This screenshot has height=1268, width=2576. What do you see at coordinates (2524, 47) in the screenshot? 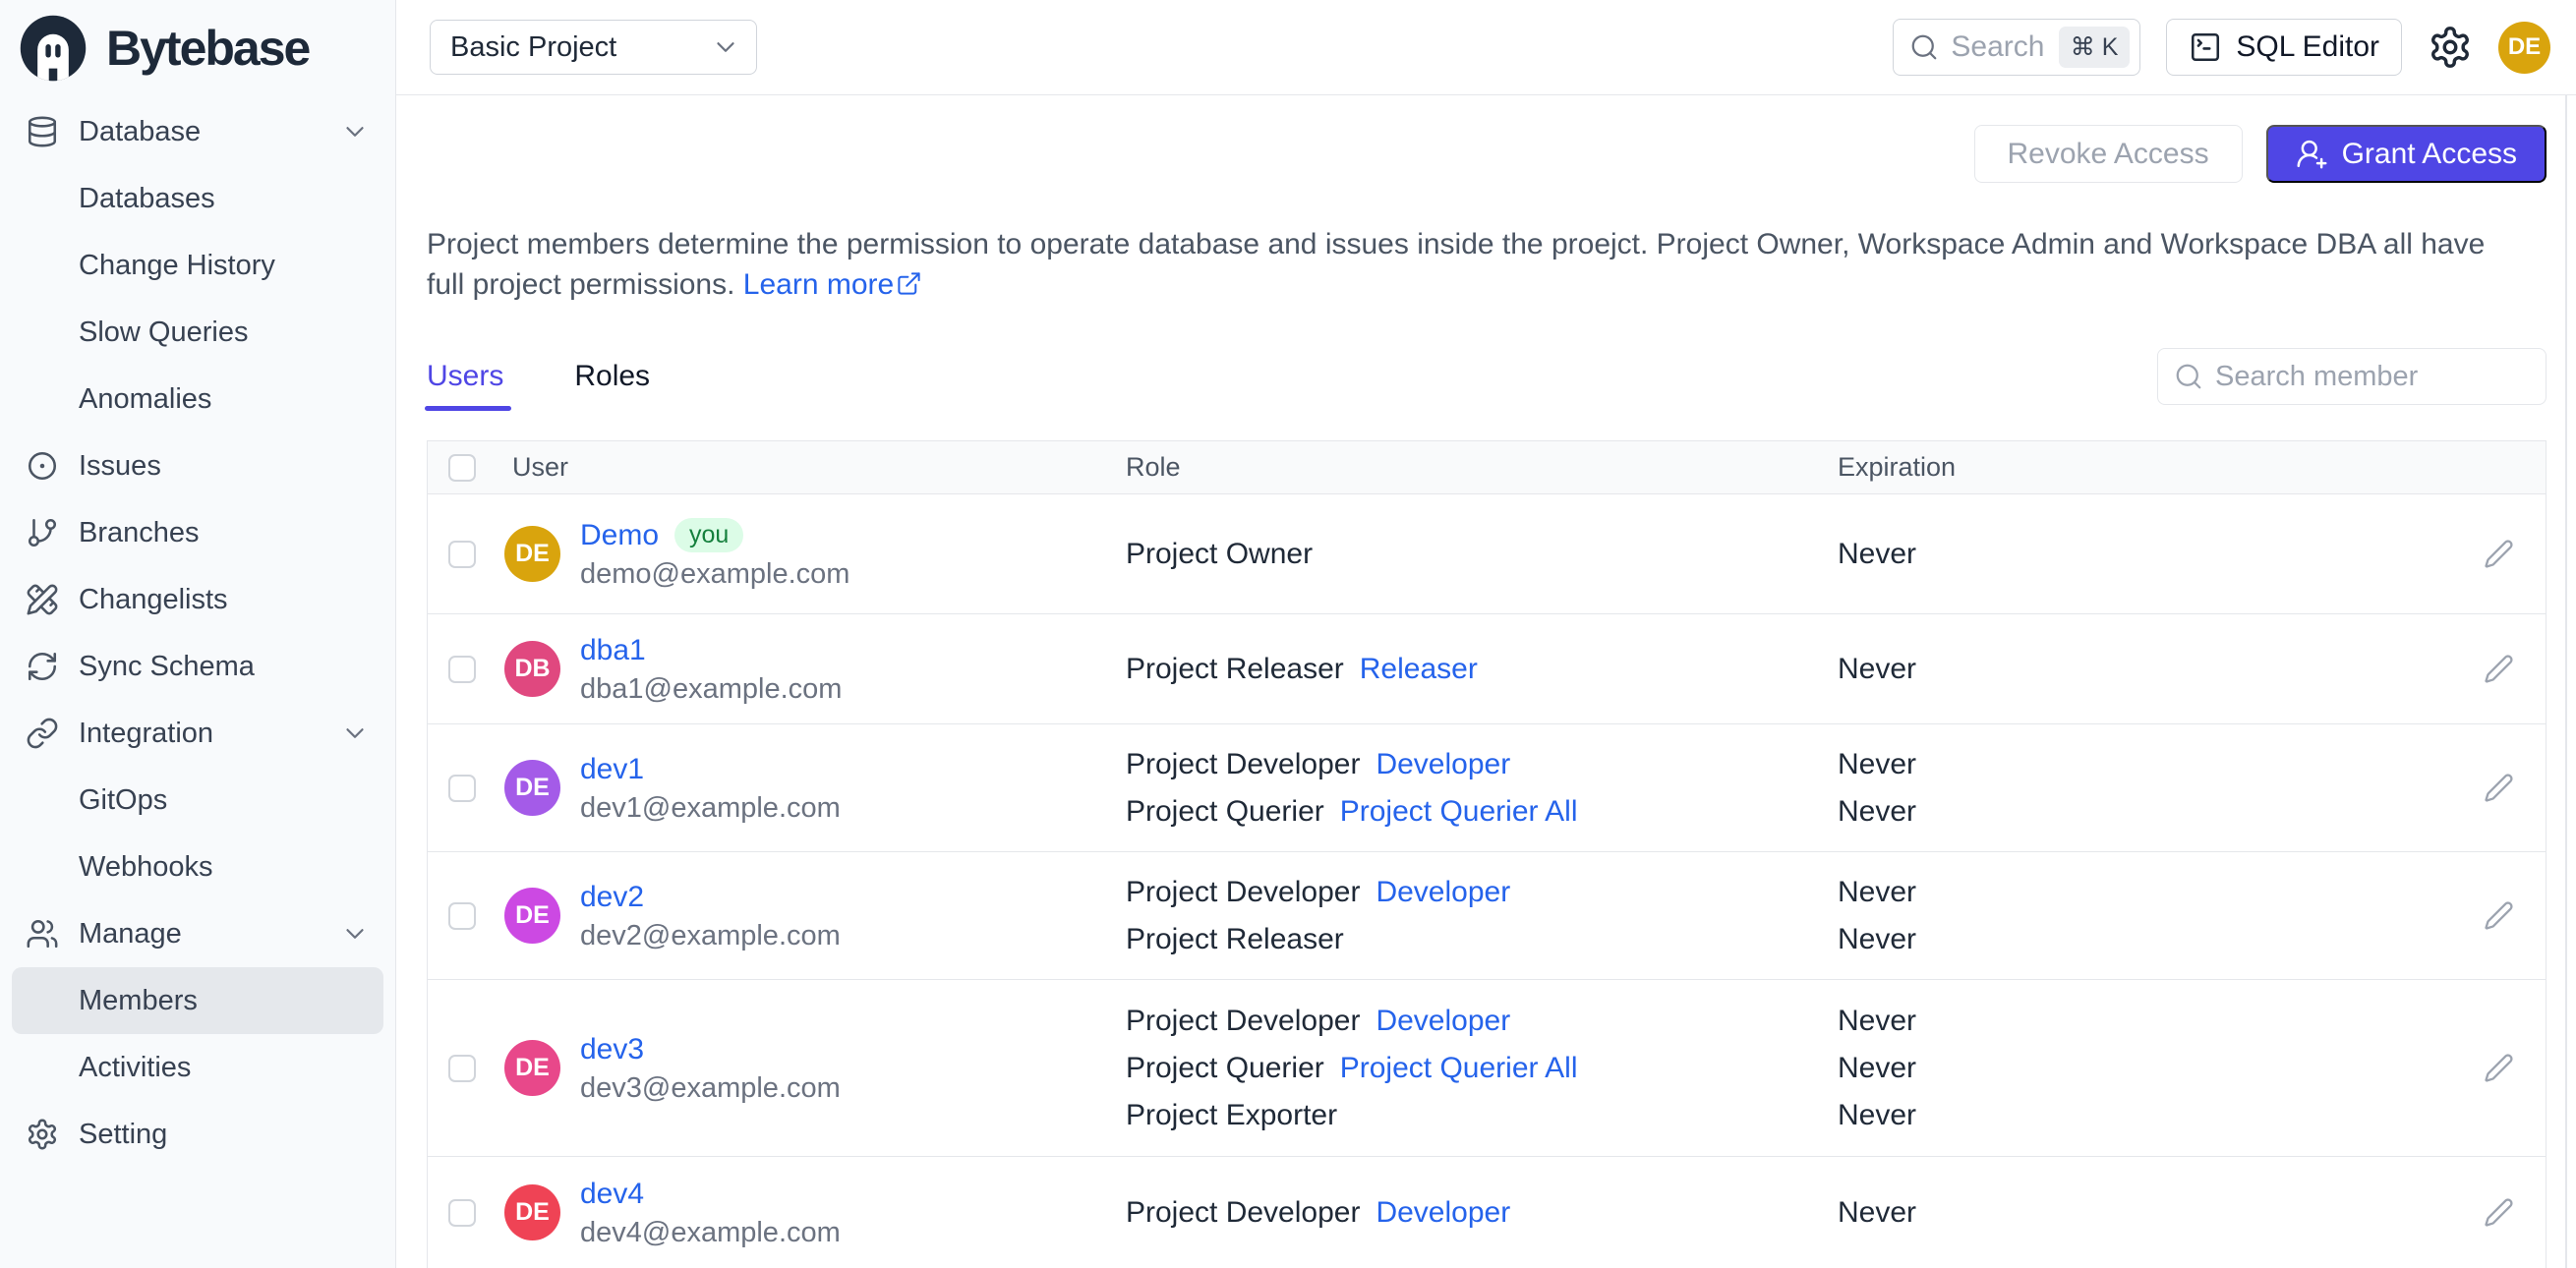
I see `user-avatar: DE` at bounding box center [2524, 47].